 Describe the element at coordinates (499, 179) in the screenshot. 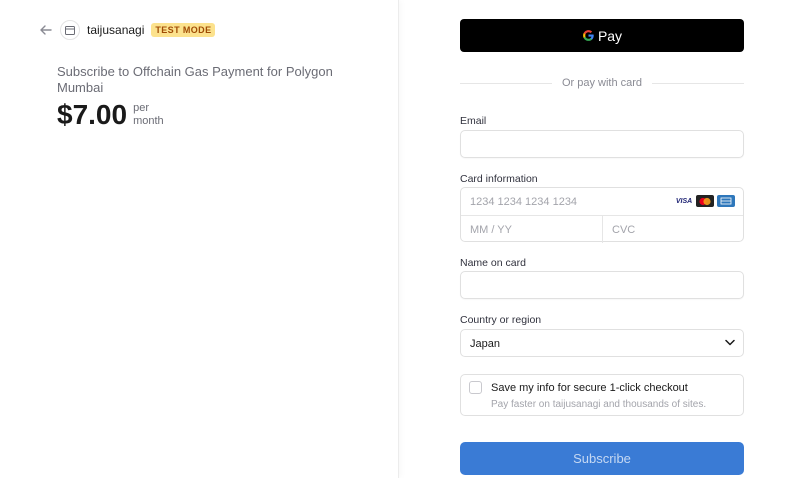

I see `card-info-label: Card information` at that location.